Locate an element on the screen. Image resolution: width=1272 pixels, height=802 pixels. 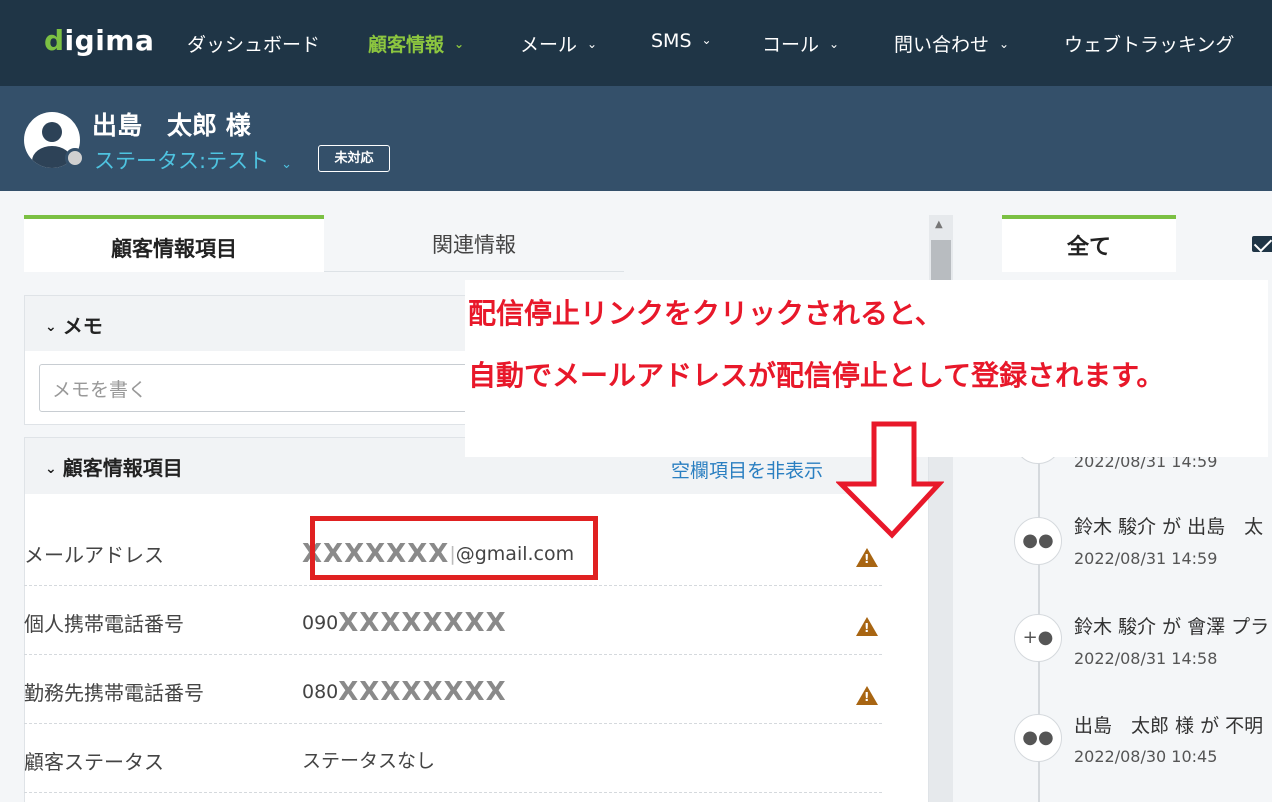
memo-title: メモ is located at coordinates (82, 326).